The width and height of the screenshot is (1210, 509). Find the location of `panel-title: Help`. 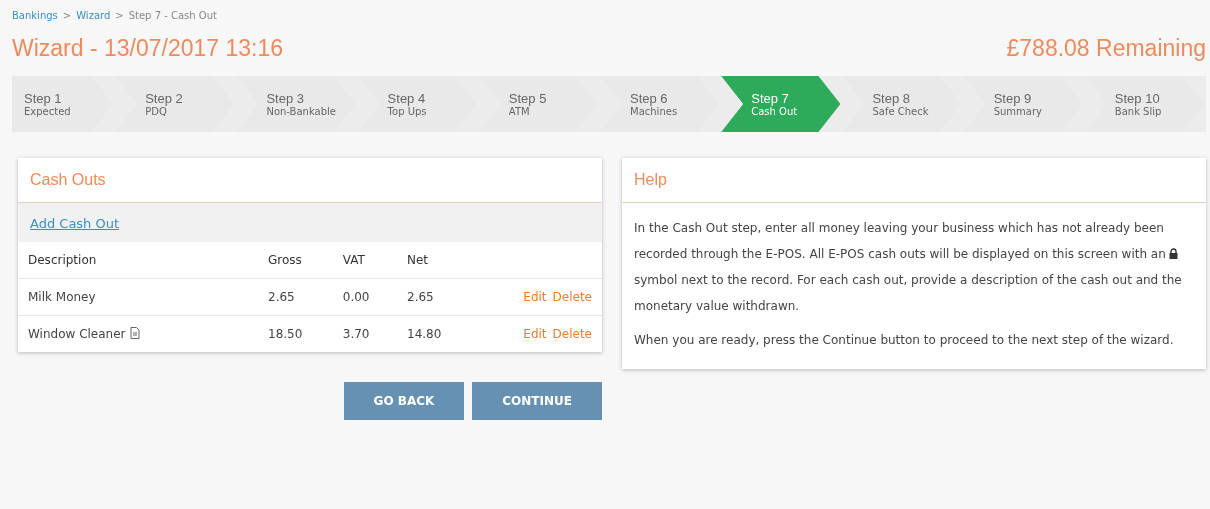

panel-title: Help is located at coordinates (914, 180).